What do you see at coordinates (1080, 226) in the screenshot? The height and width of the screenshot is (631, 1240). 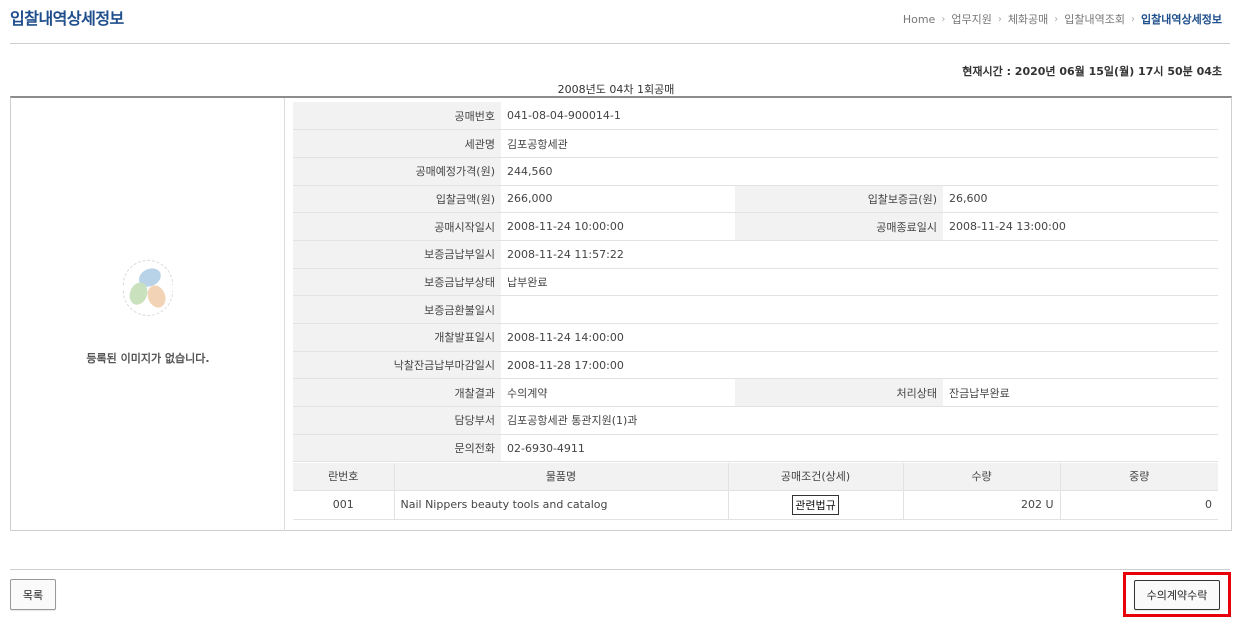 I see `sale-end-value: 2008-11-24 13:00:00` at bounding box center [1080, 226].